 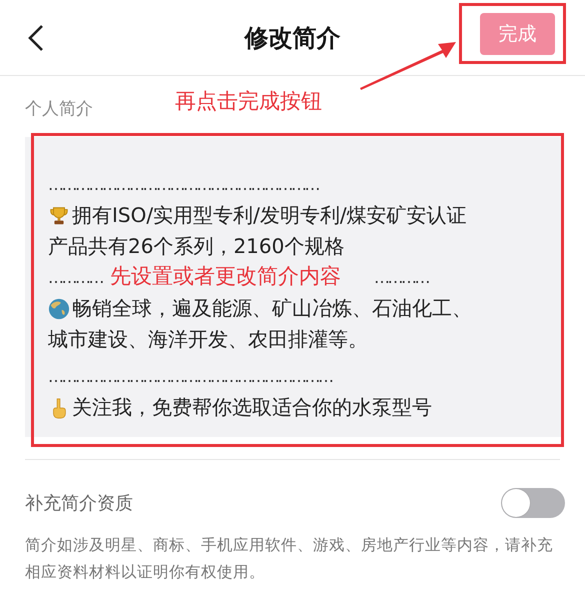 What do you see at coordinates (196, 246) in the screenshot?
I see `bio-text: 产品共有26个系列，2160个规格` at bounding box center [196, 246].